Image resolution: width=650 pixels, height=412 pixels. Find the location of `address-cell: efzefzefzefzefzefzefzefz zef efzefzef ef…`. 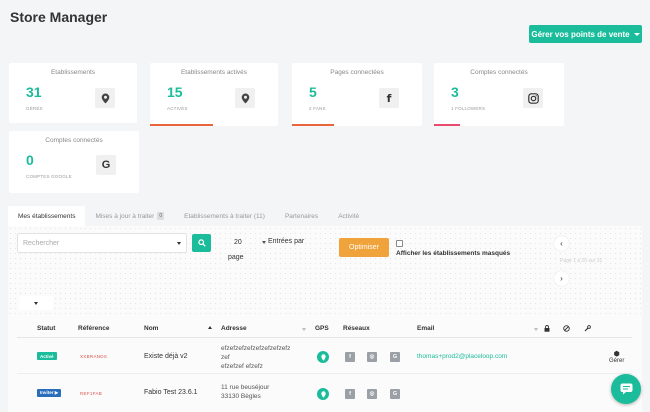

address-cell: efzefzefzefzefzefzefzefz zef efzefzef ef… is located at coordinates (255, 357).